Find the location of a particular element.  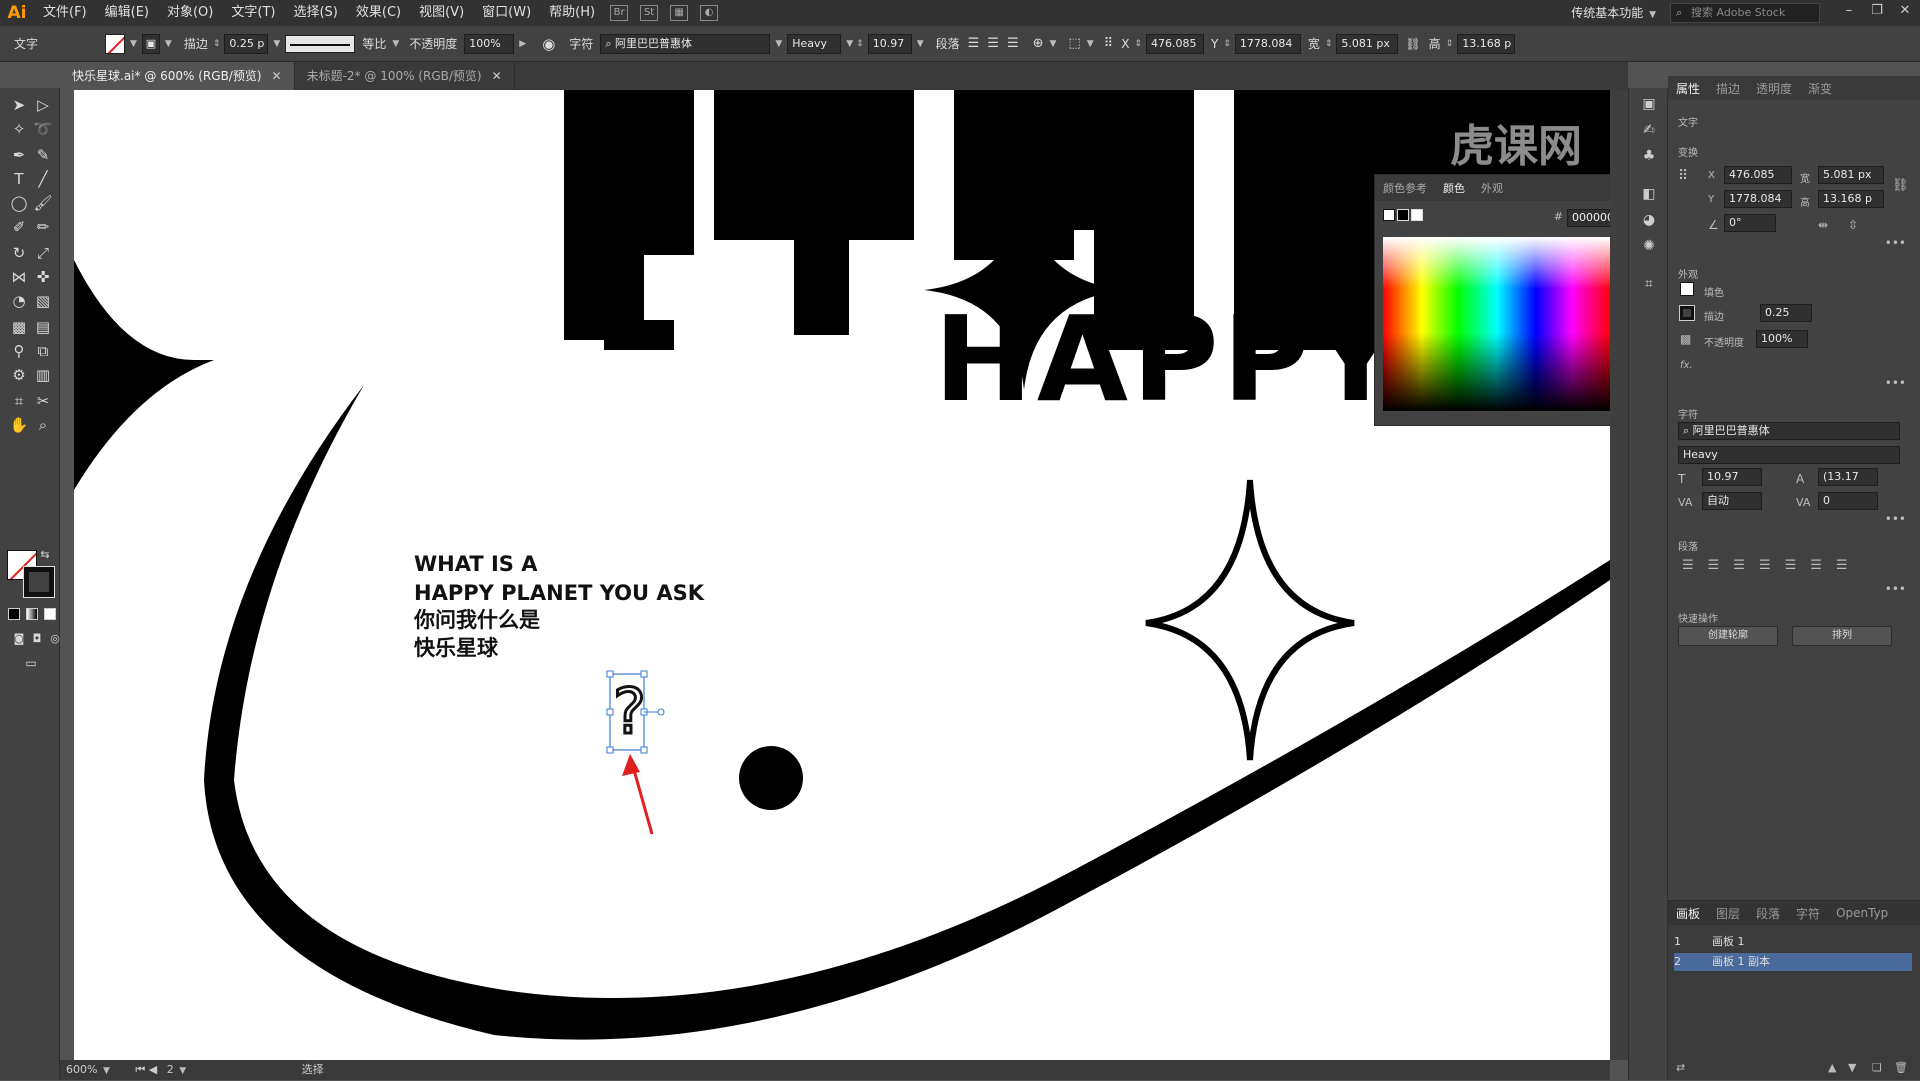

chevron-right-icon: ▶ is located at coordinates (522, 44).